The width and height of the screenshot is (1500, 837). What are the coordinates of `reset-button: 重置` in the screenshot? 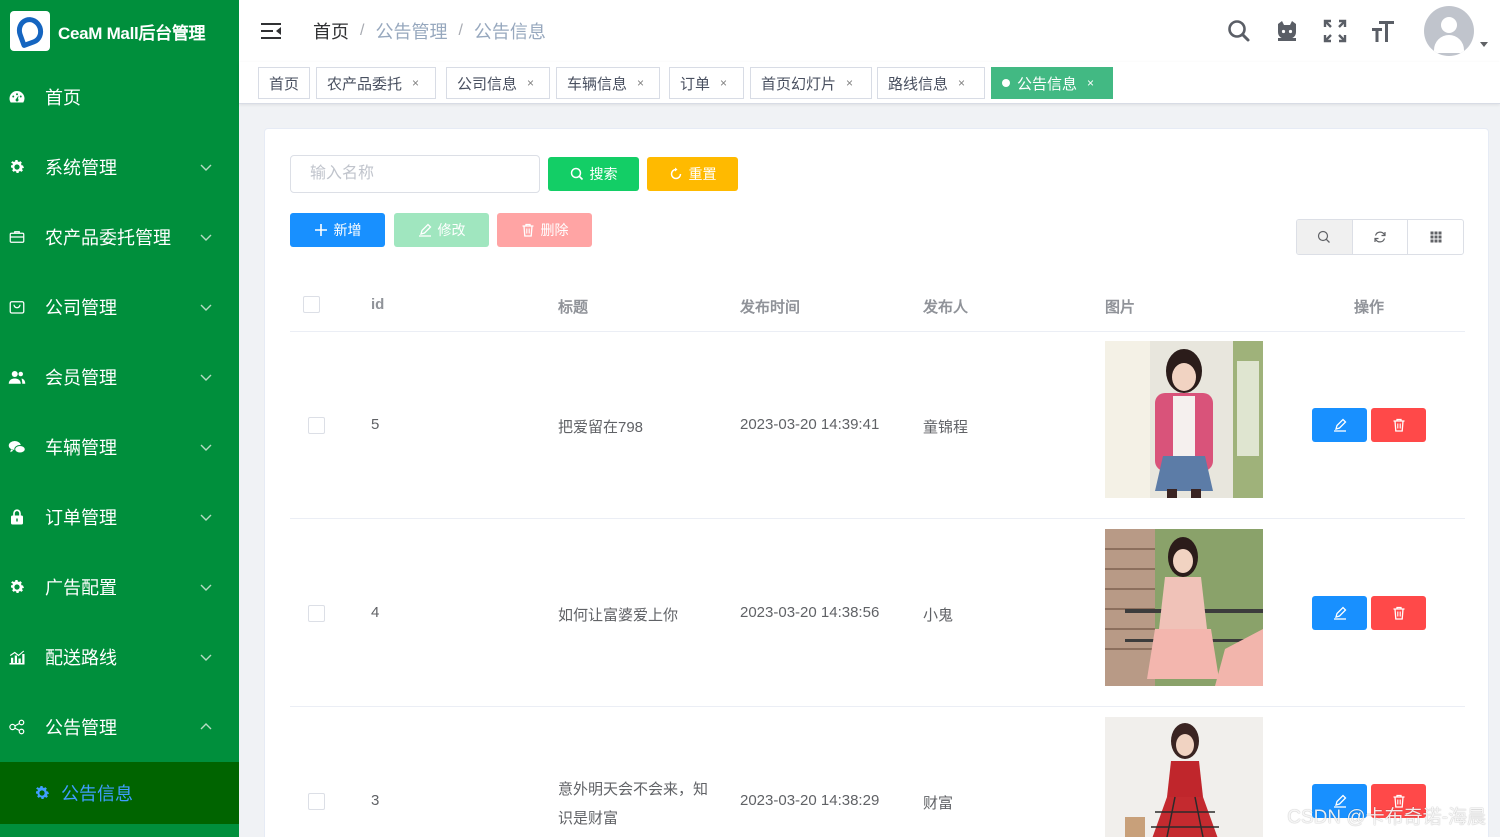 It's located at (692, 174).